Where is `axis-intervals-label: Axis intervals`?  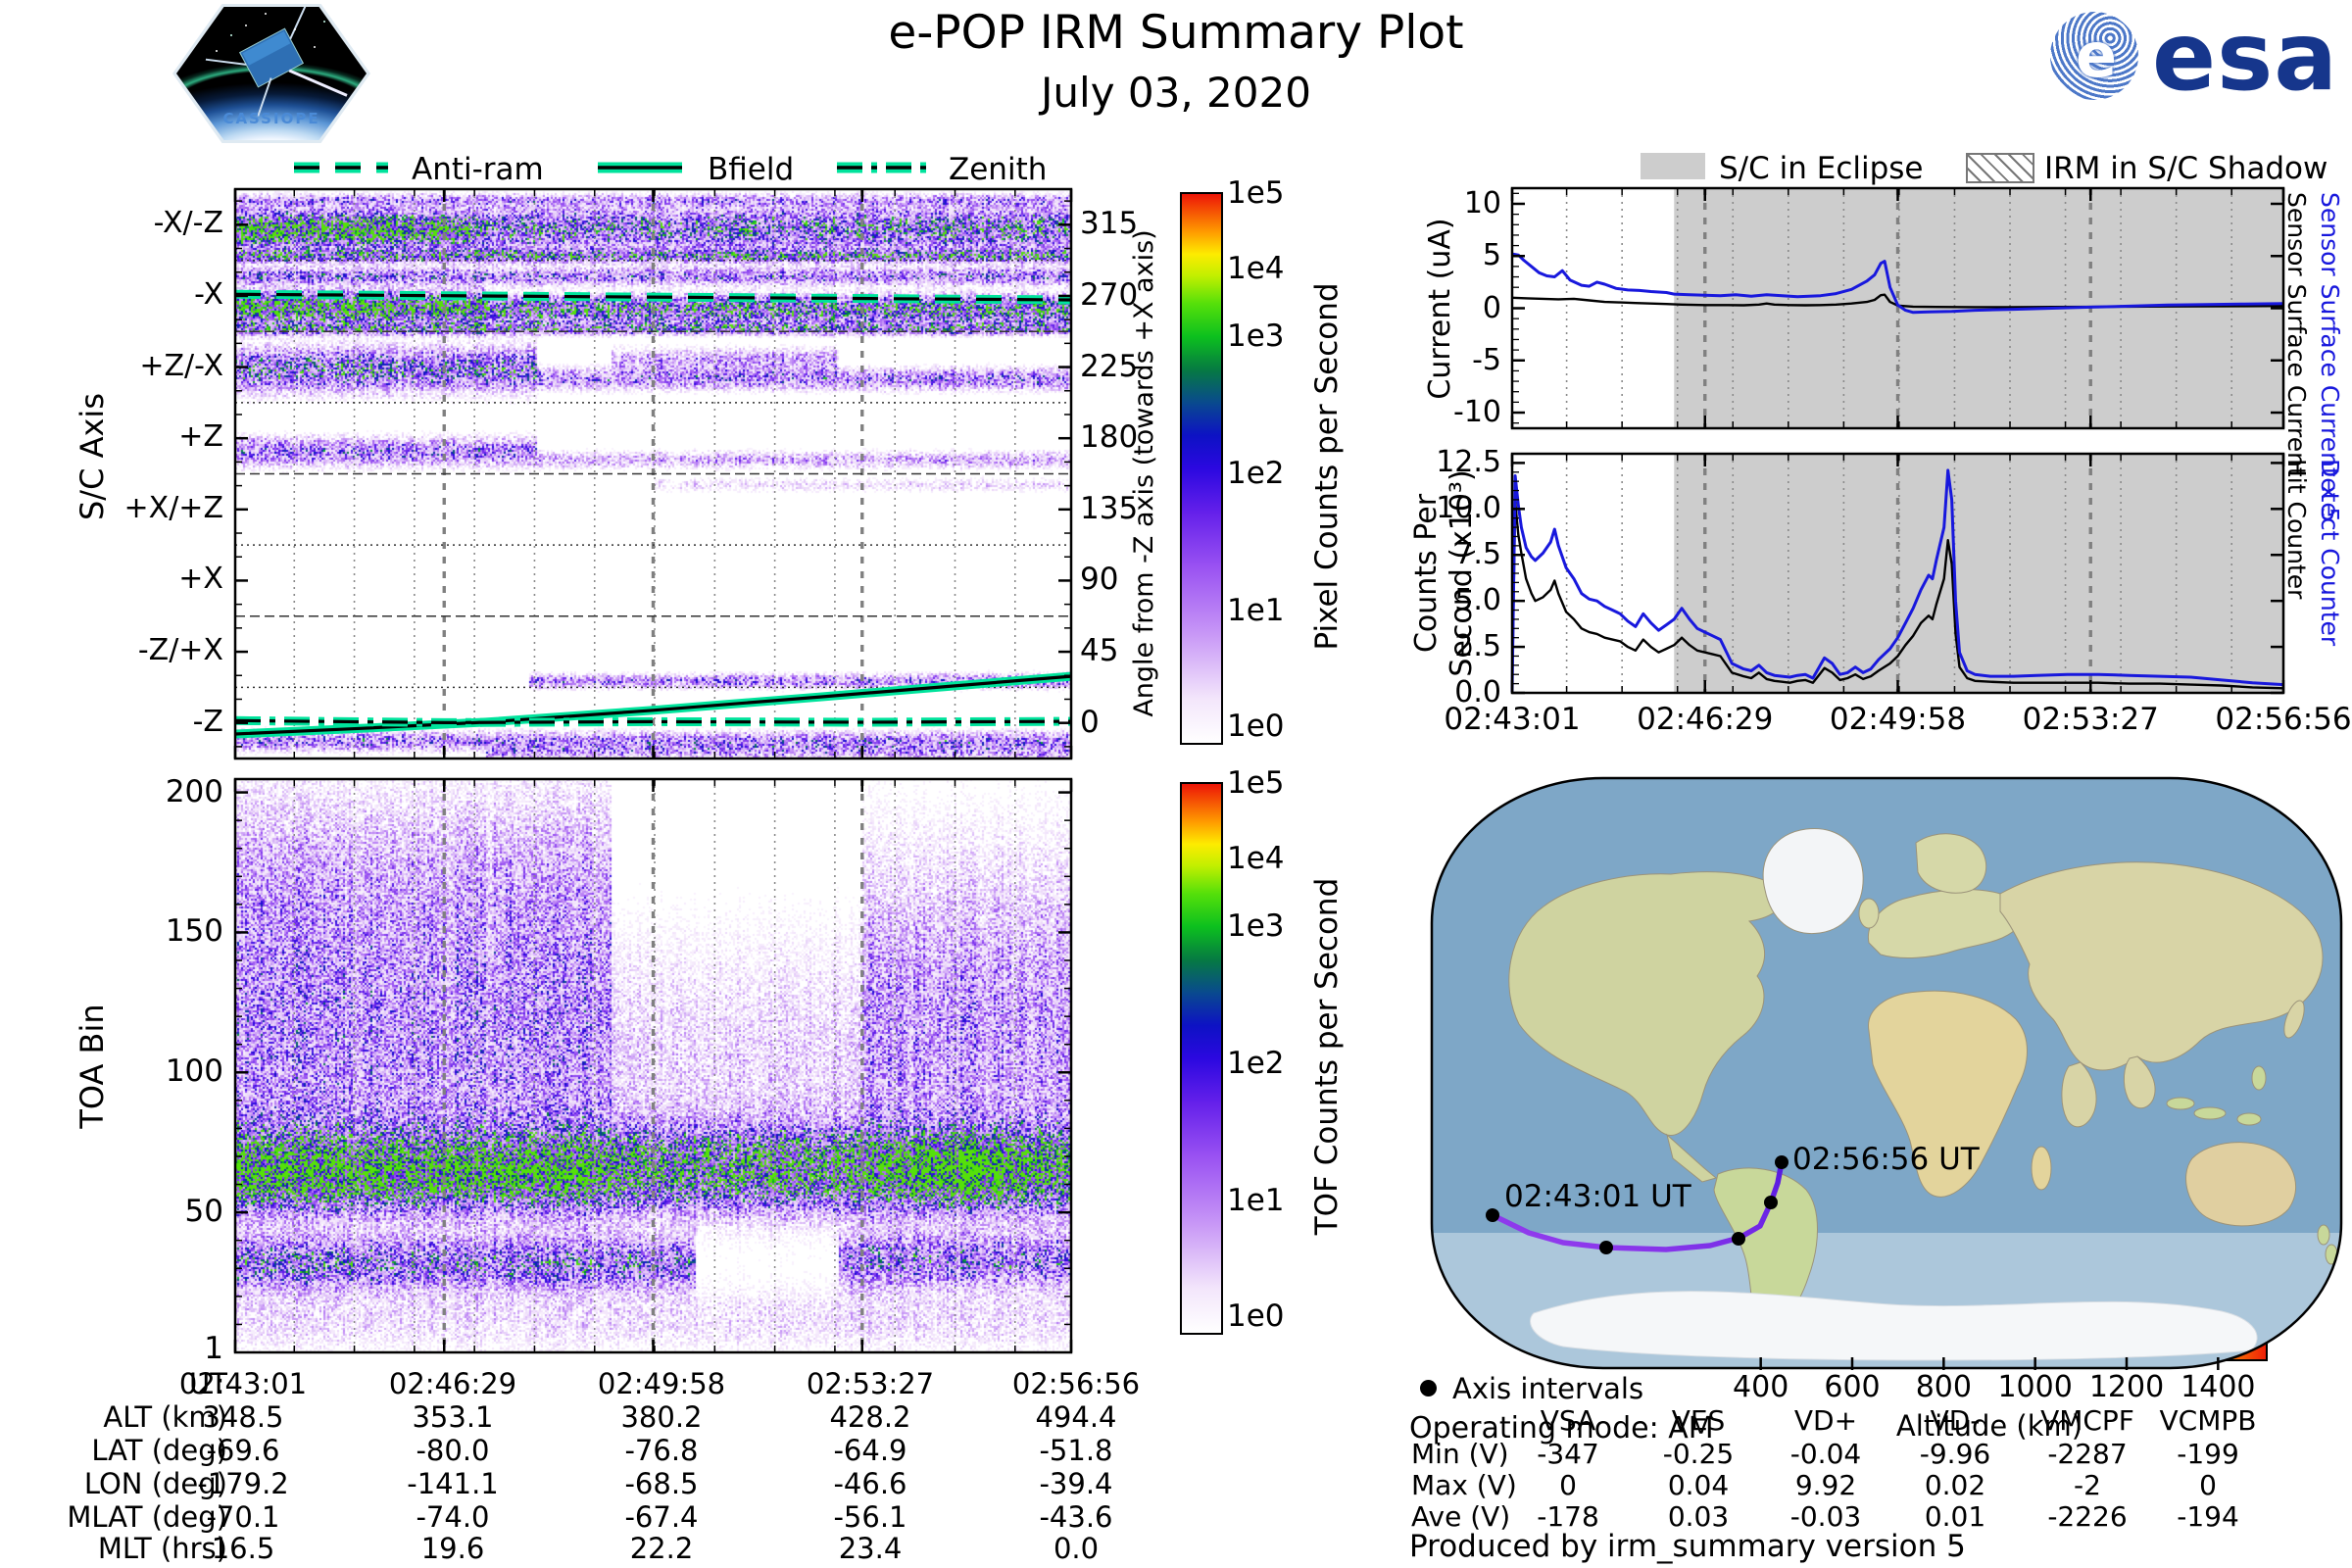 axis-intervals-label: Axis intervals is located at coordinates (1548, 1388).